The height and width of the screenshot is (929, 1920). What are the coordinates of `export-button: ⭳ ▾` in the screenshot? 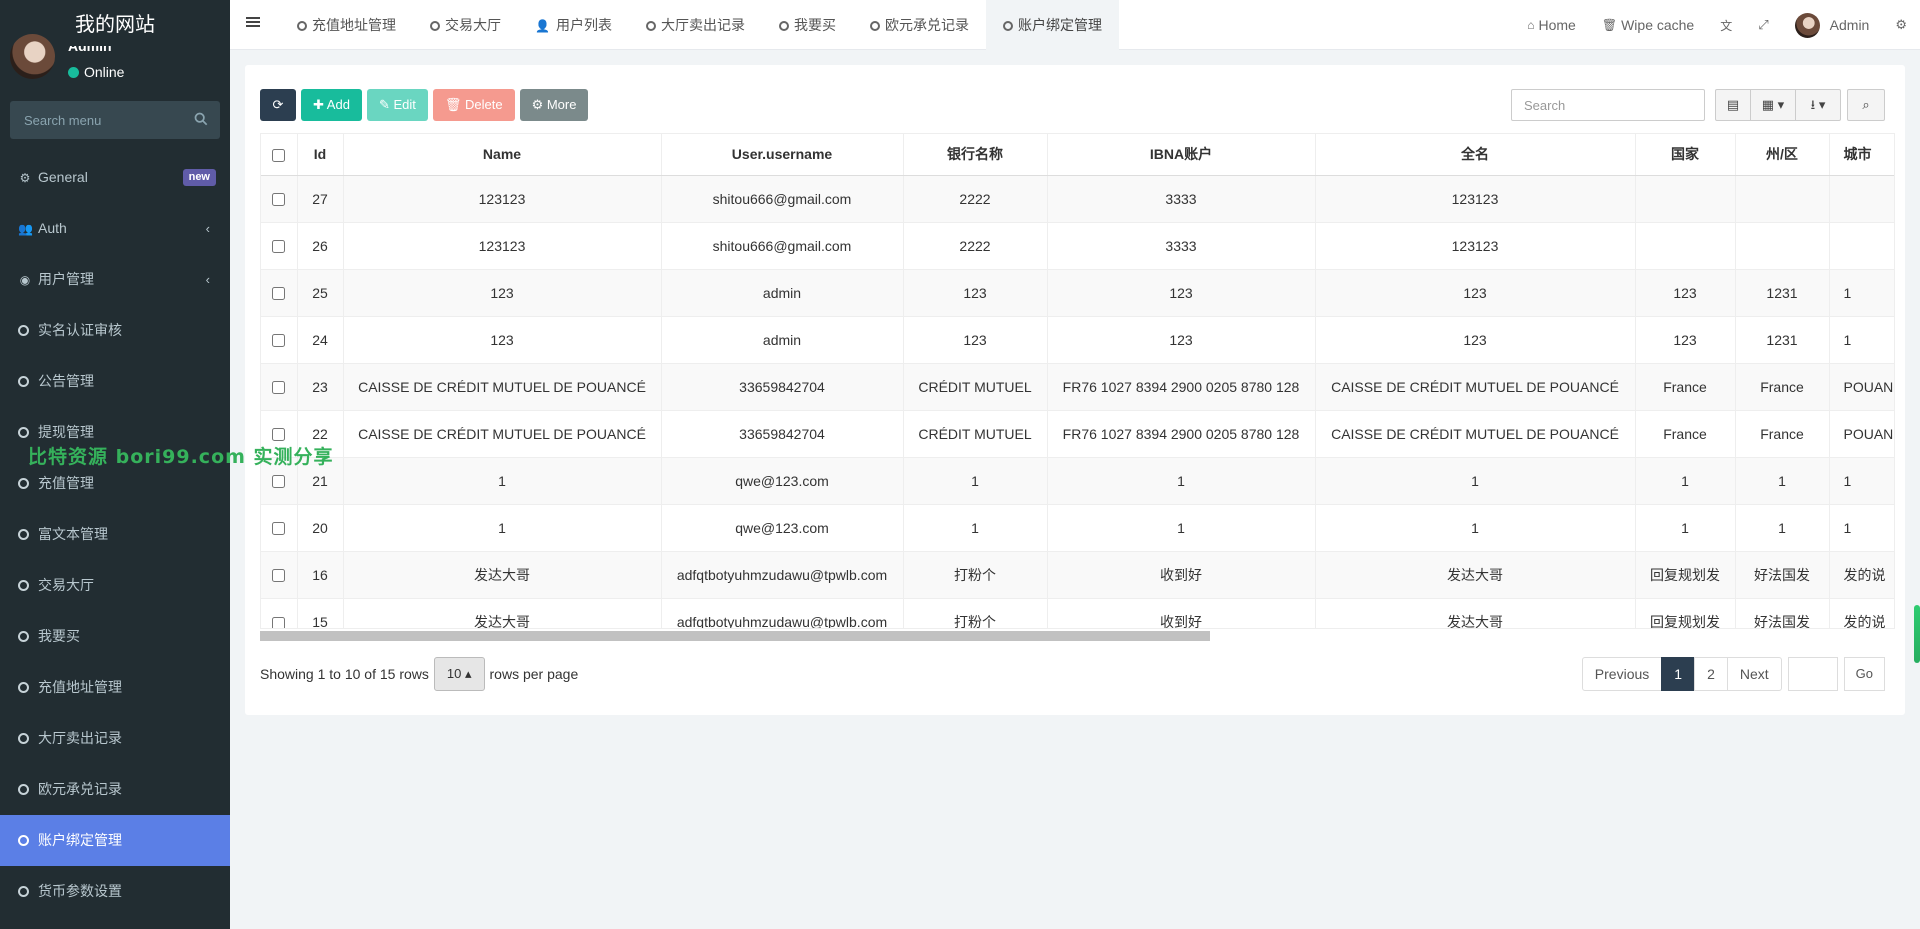 It's located at (1818, 105).